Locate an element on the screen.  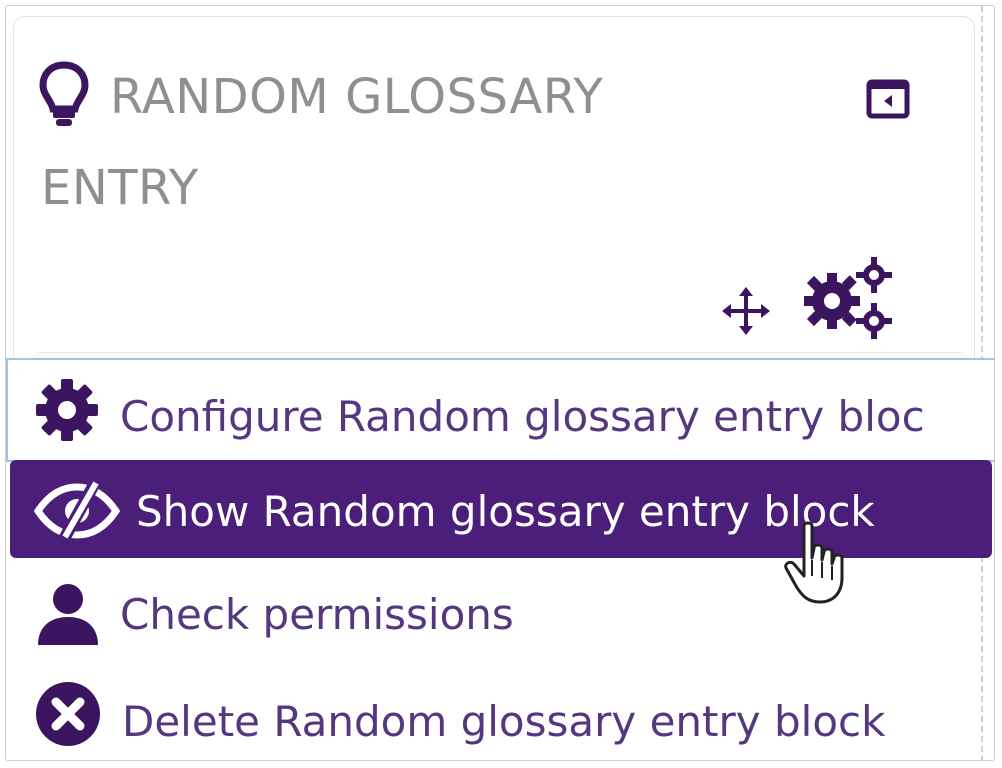
delete-circle-icon is located at coordinates (68, 714).